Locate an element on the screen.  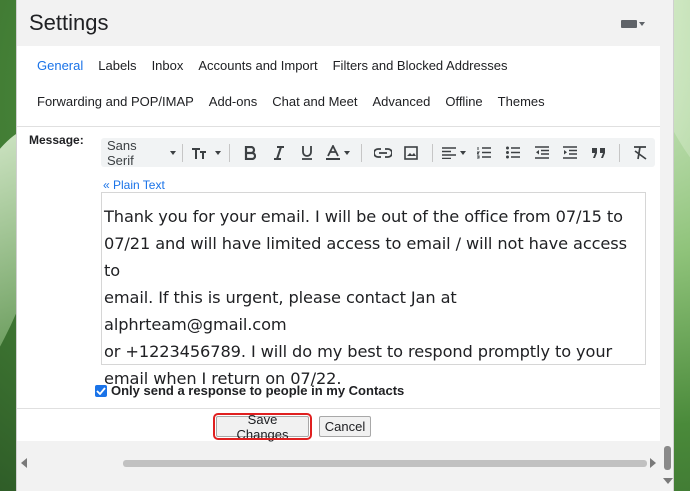
text-color-button is located at coordinates (339, 152).